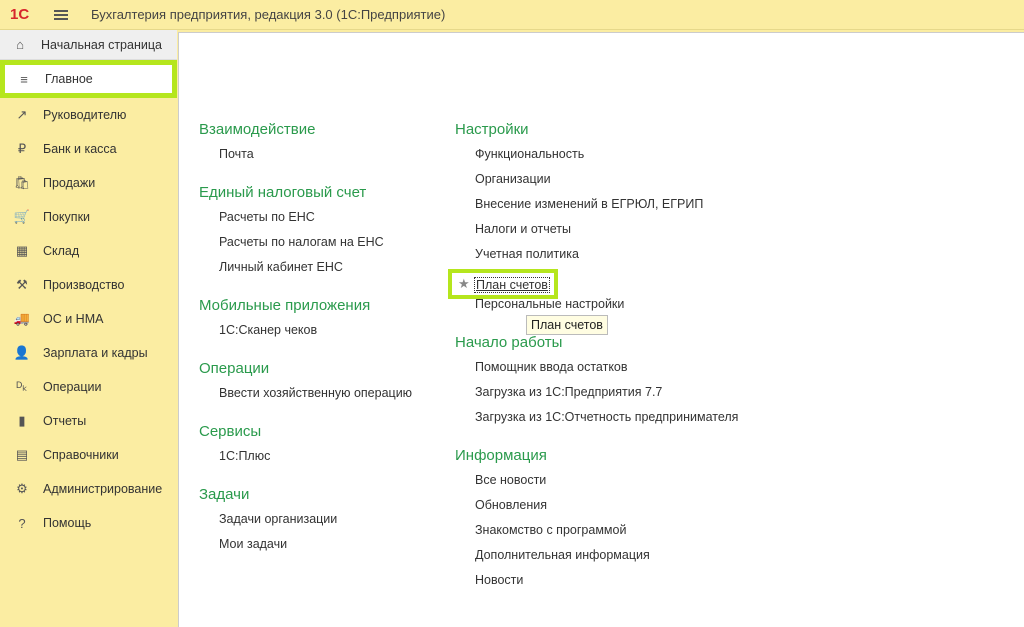 The width and height of the screenshot is (1024, 627). I want to click on label: Продажи, so click(69, 183).